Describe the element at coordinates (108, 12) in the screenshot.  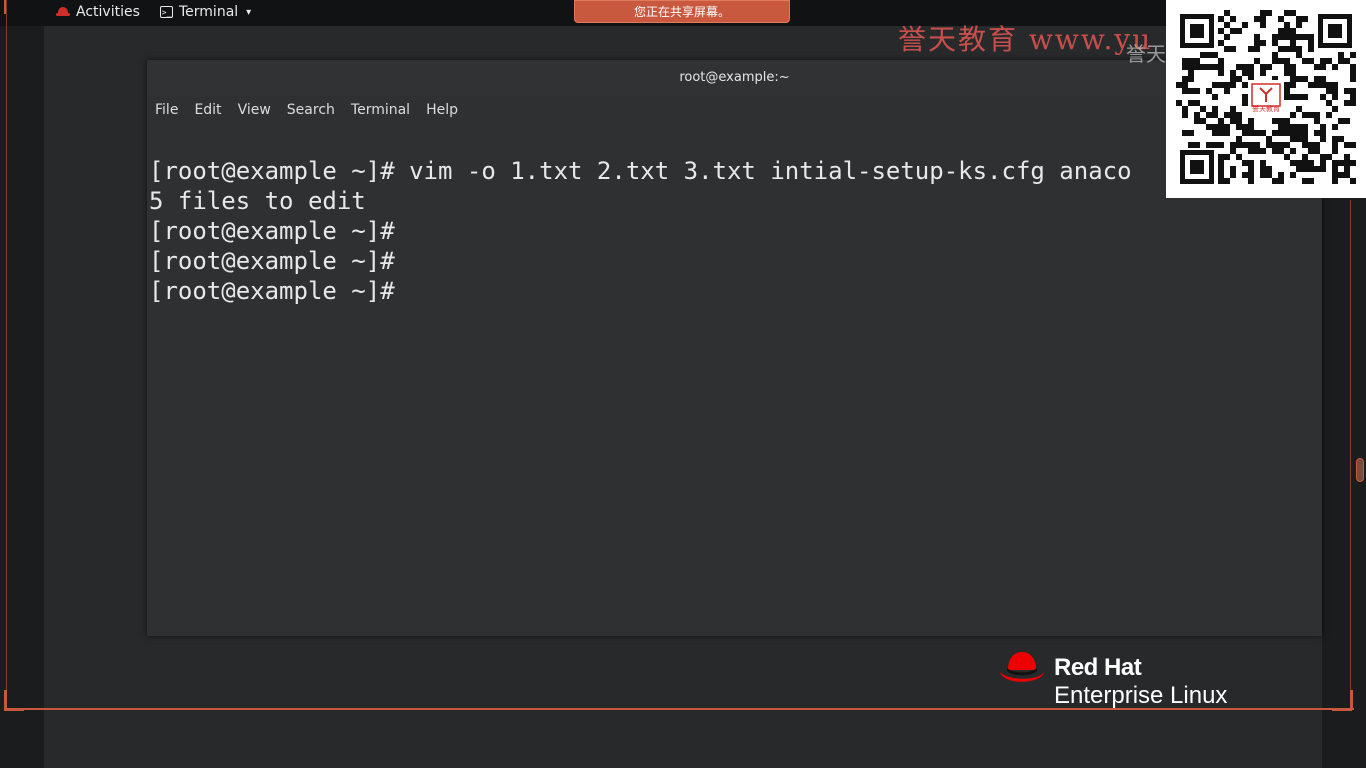
I see `activities-label: Activities` at that location.